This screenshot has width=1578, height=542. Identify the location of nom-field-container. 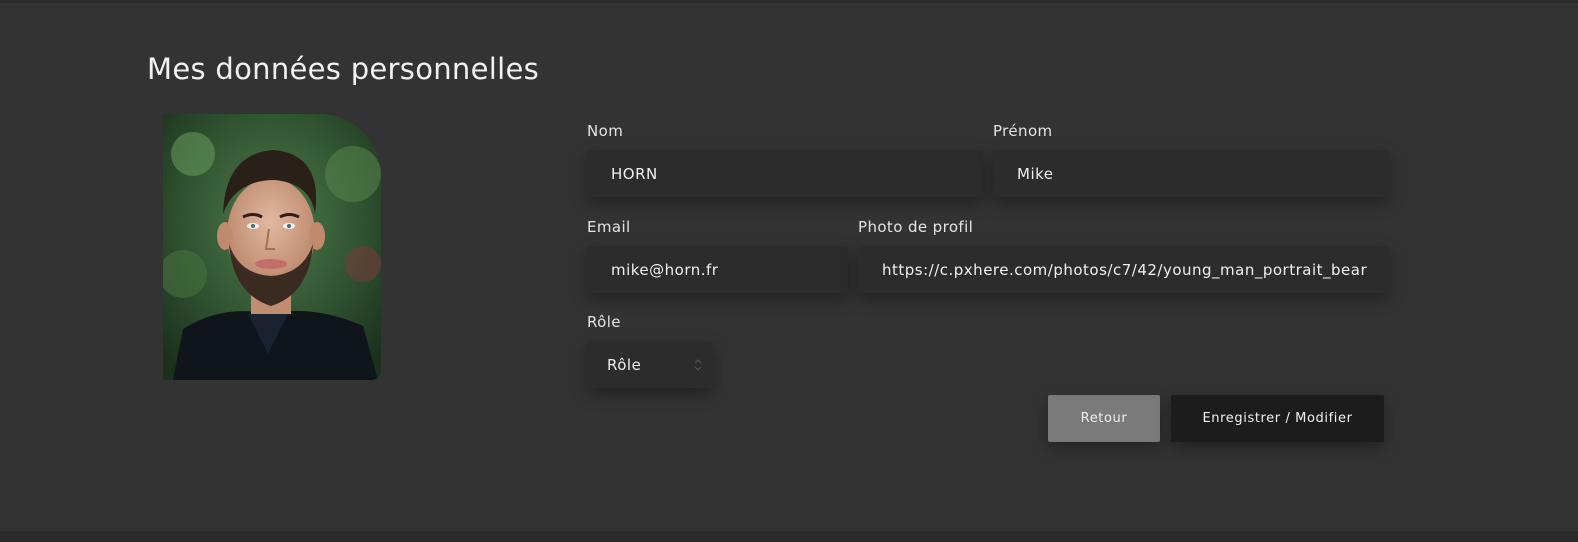
(785, 173).